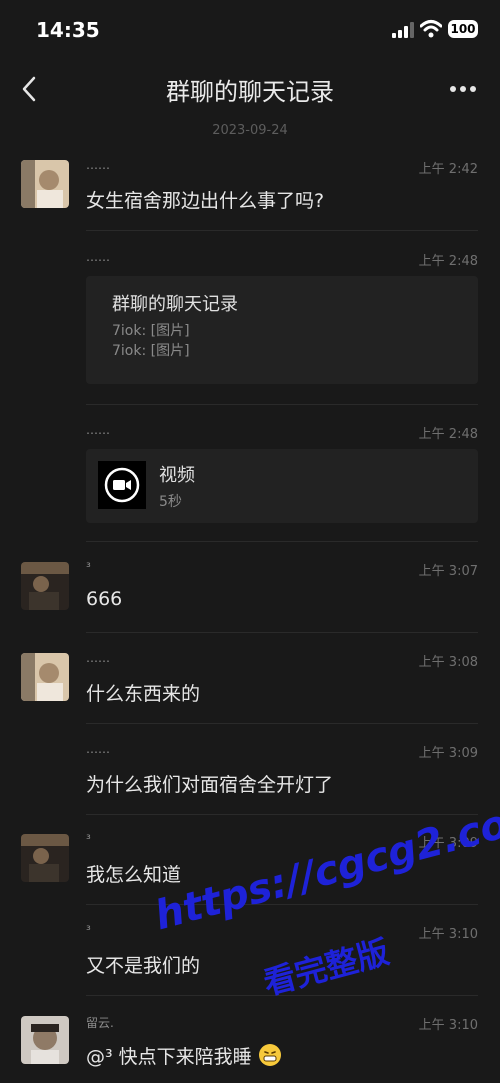  Describe the element at coordinates (143, 964) in the screenshot. I see `message-text: 又不是我们的` at that location.